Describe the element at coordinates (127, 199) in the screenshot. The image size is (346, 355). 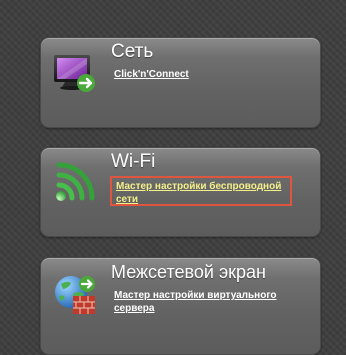
I see `link-line-2: сети` at that location.